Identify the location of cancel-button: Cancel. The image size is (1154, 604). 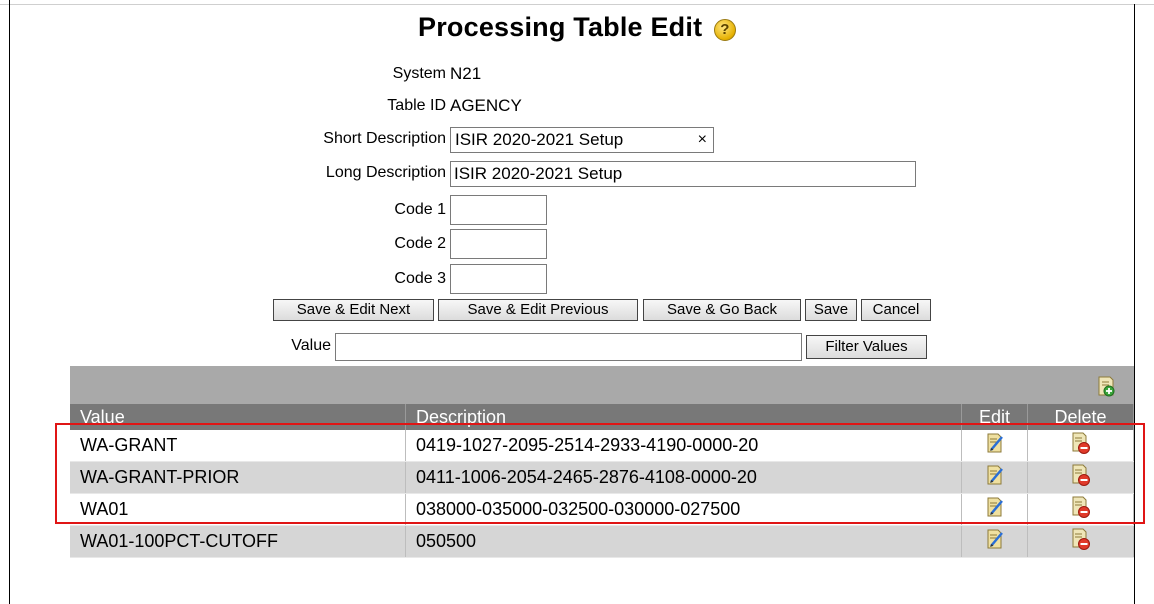
(896, 310).